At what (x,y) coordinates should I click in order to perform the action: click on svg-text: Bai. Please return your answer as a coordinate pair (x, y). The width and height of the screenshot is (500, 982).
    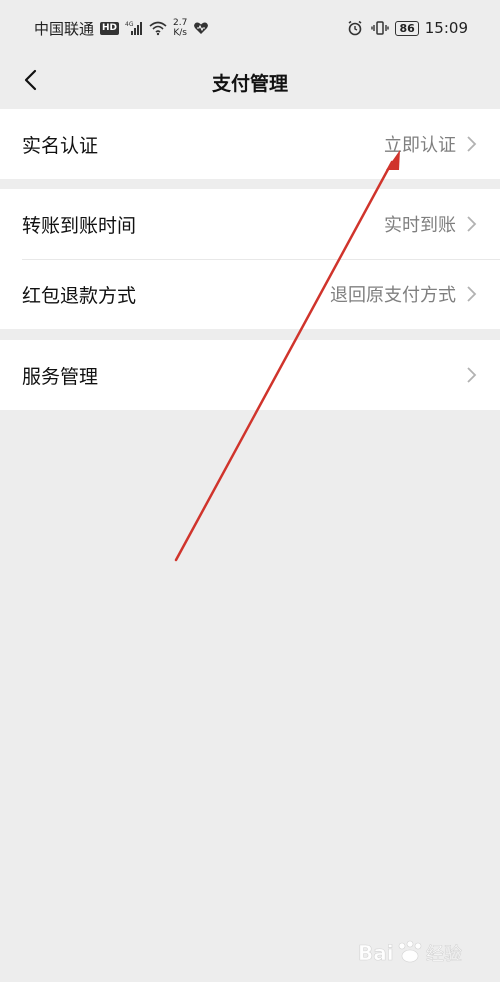
    Looking at the image, I should click on (376, 953).